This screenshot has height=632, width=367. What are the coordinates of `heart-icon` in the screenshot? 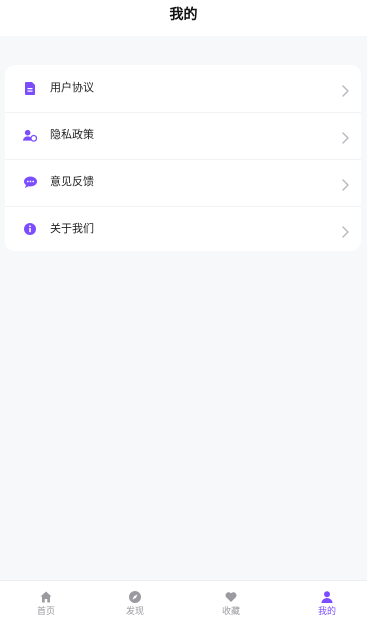 It's located at (231, 595).